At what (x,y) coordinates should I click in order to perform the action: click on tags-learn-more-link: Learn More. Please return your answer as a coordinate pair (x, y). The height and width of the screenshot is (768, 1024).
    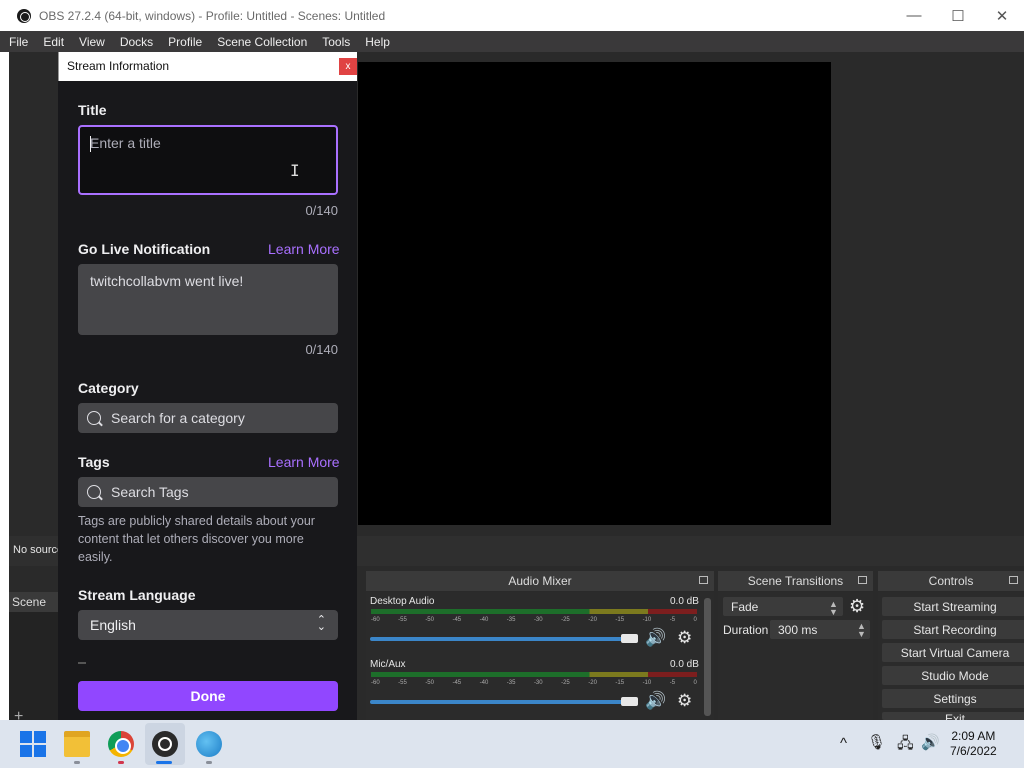
    Looking at the image, I should click on (304, 462).